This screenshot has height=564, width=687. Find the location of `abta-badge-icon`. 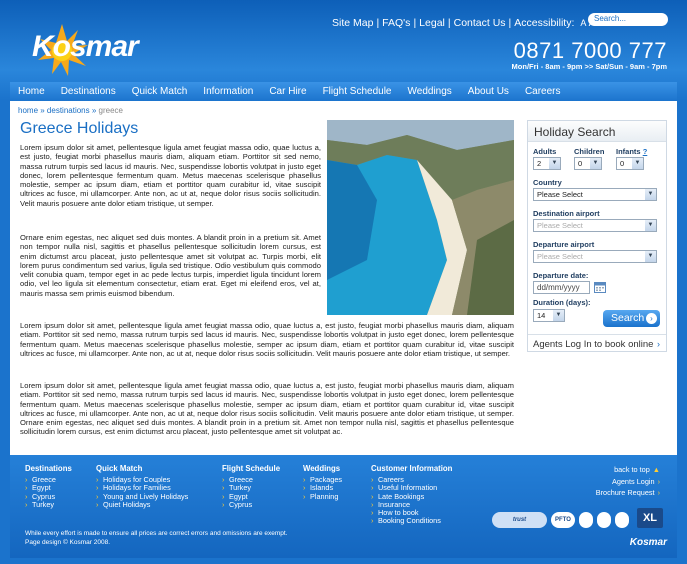

abta-badge-icon is located at coordinates (604, 520).